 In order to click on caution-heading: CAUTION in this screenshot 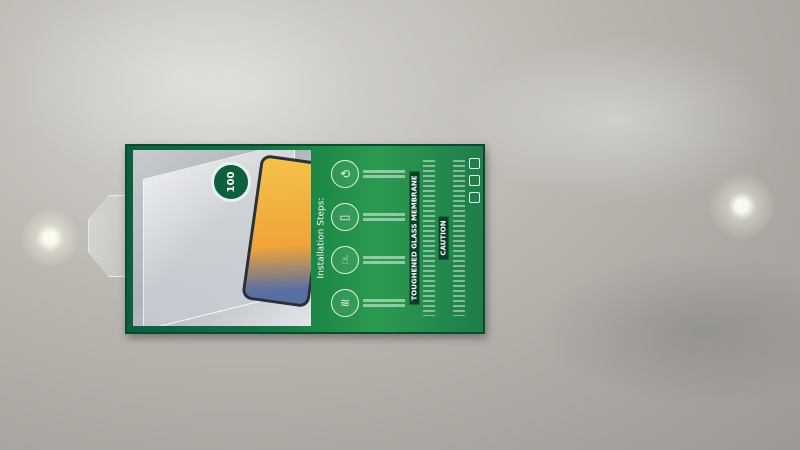, I will do `click(444, 238)`.